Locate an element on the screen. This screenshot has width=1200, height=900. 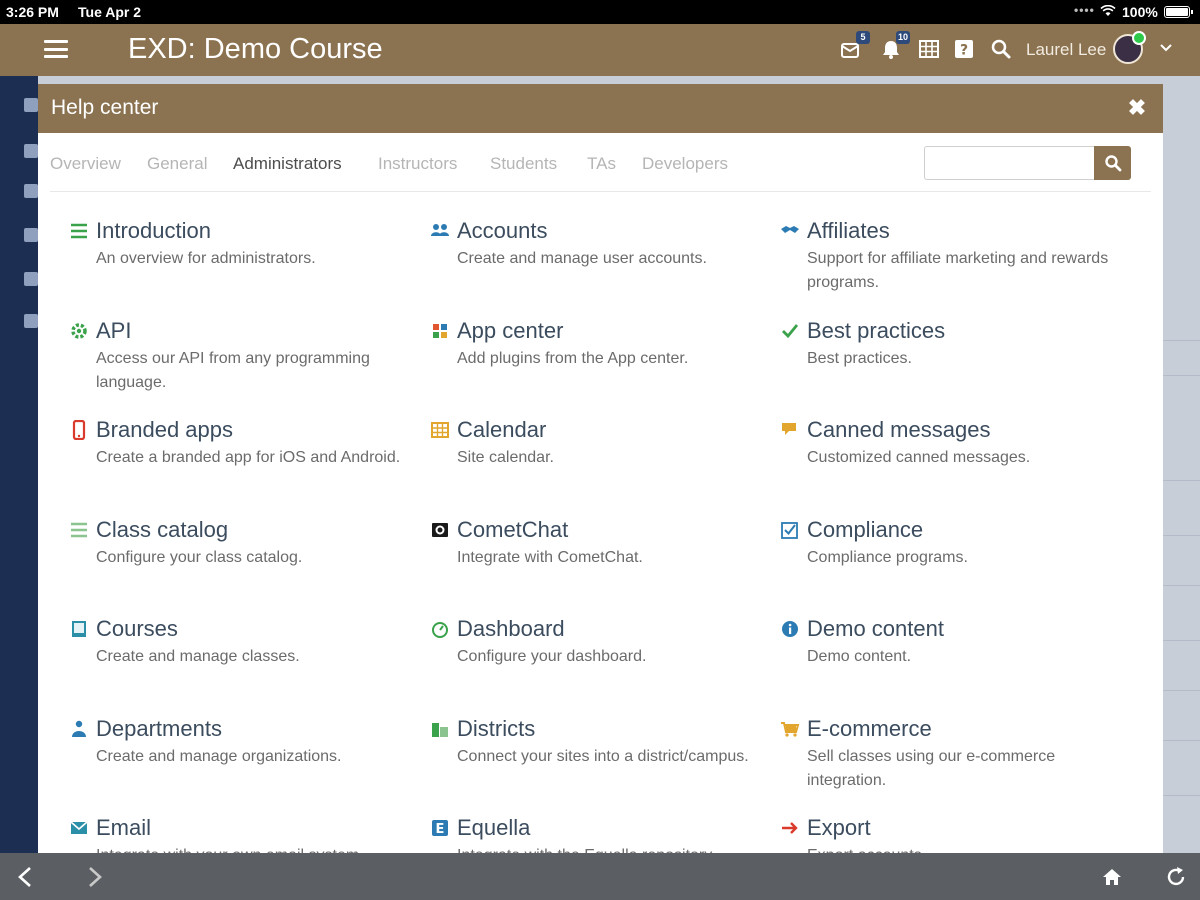
users-icon is located at coordinates (440, 230).